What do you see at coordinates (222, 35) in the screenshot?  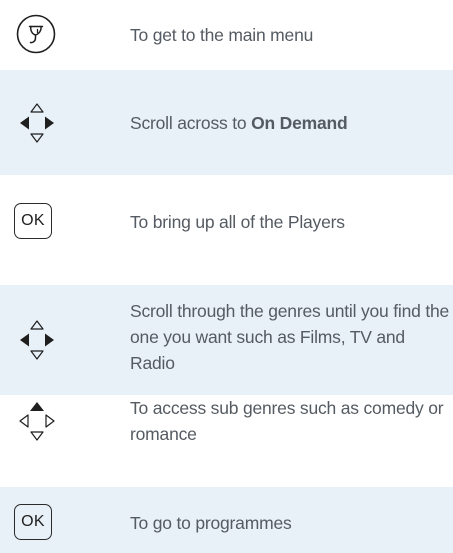 I see `instruction-text: To get to the main menu` at bounding box center [222, 35].